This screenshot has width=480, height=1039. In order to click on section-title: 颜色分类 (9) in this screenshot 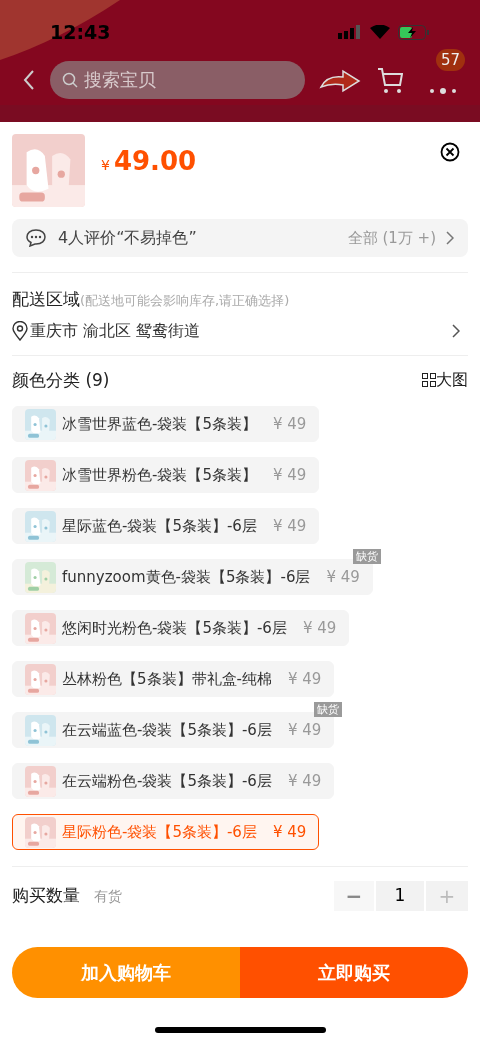, I will do `click(61, 380)`.